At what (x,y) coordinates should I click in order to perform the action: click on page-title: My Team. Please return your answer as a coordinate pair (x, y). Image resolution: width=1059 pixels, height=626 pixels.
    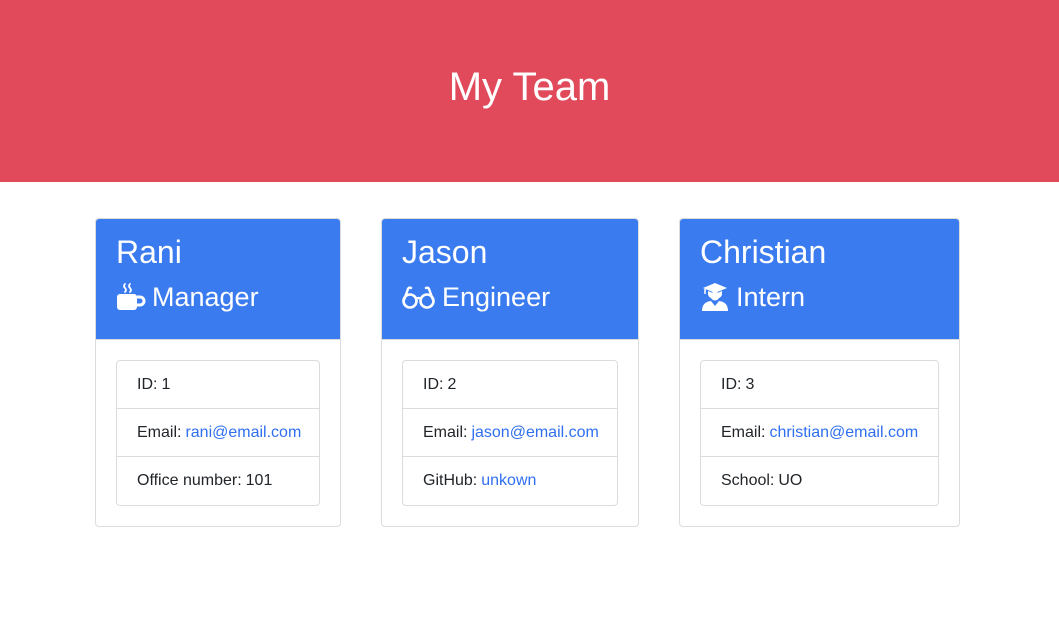
    Looking at the image, I should click on (529, 86).